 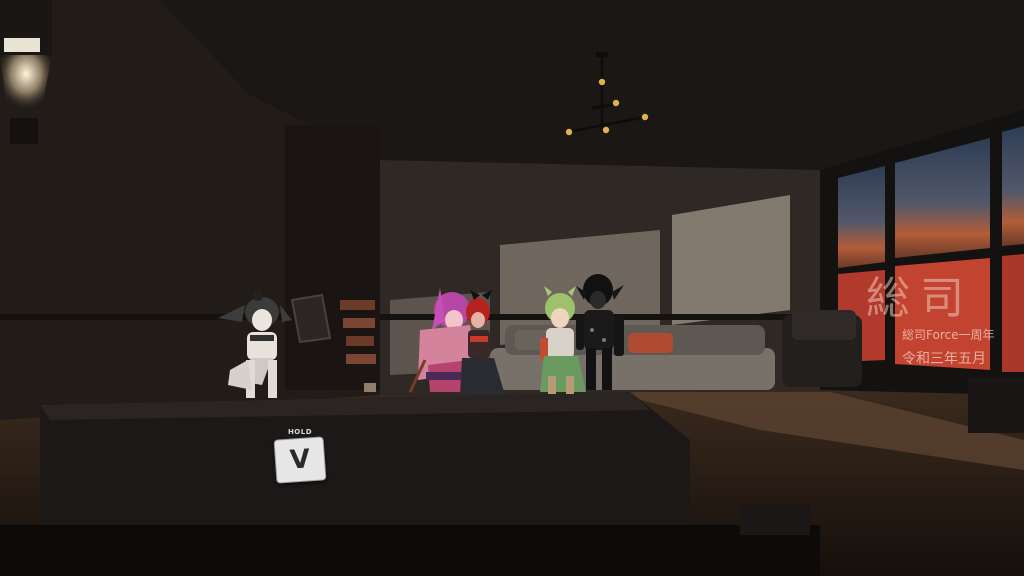 What do you see at coordinates (332, 257) in the screenshot?
I see `bookshelf` at bounding box center [332, 257].